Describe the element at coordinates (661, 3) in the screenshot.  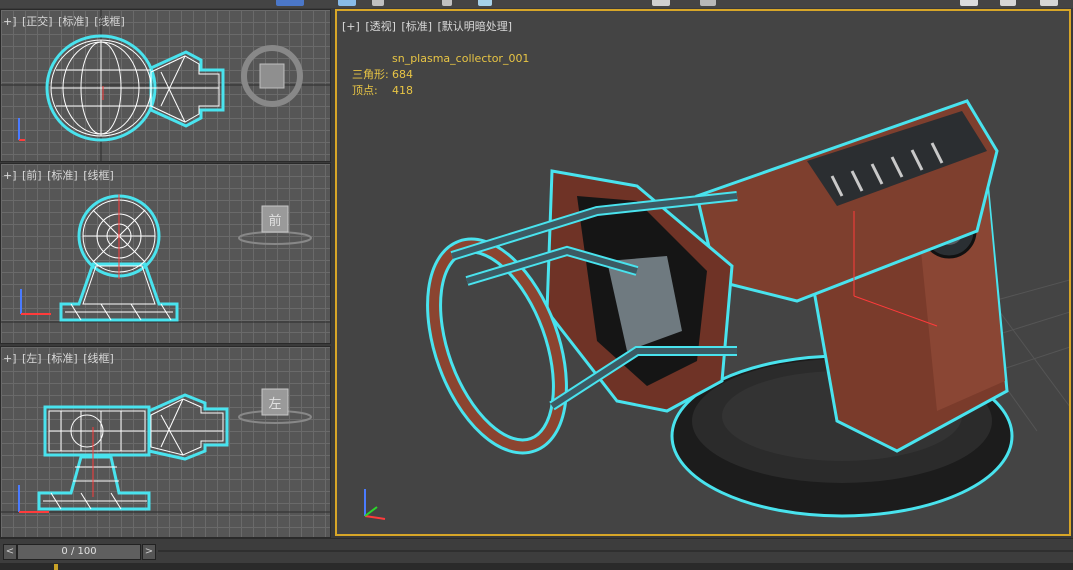
I see `snap-icon` at that location.